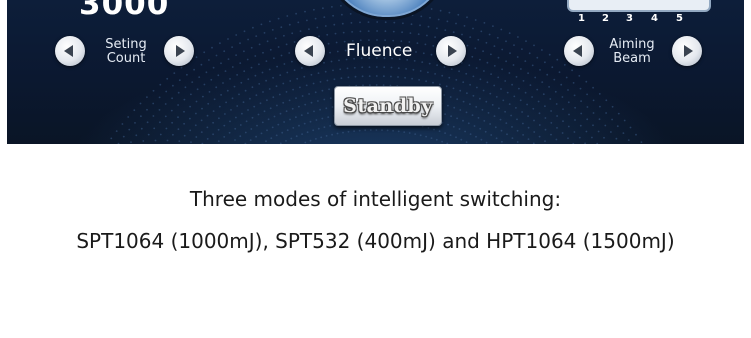 The image size is (751, 338). I want to click on setting-count-increase-button, so click(179, 51).